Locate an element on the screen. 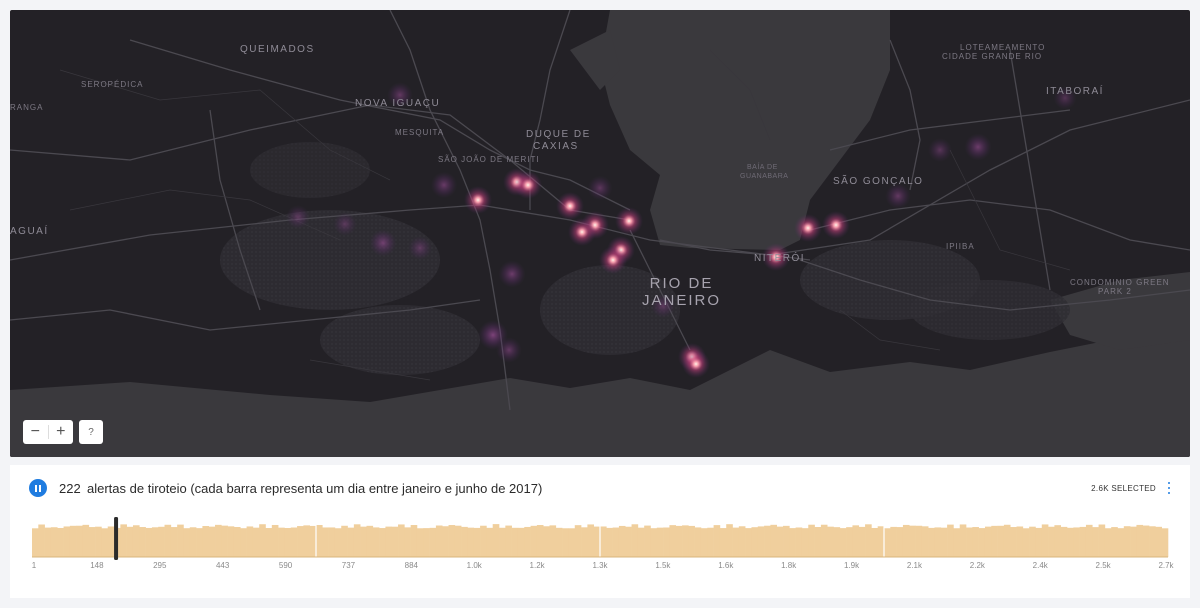  map-label: Baía de is located at coordinates (762, 167).